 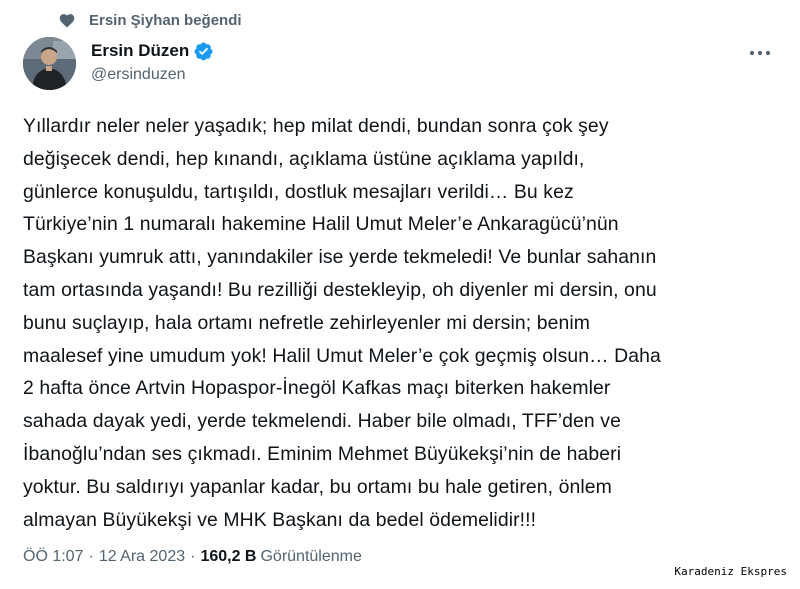 I want to click on watermark: Karadeniz Ekspres, so click(x=730, y=571).